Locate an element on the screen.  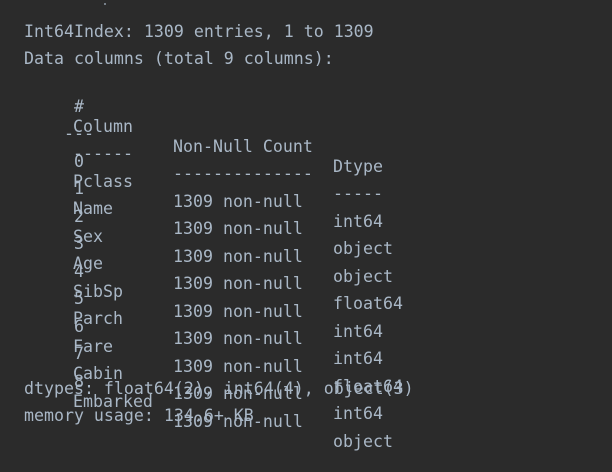
table-row: 8 Embarked 1309 non-null object is located at coordinates (208, 401).